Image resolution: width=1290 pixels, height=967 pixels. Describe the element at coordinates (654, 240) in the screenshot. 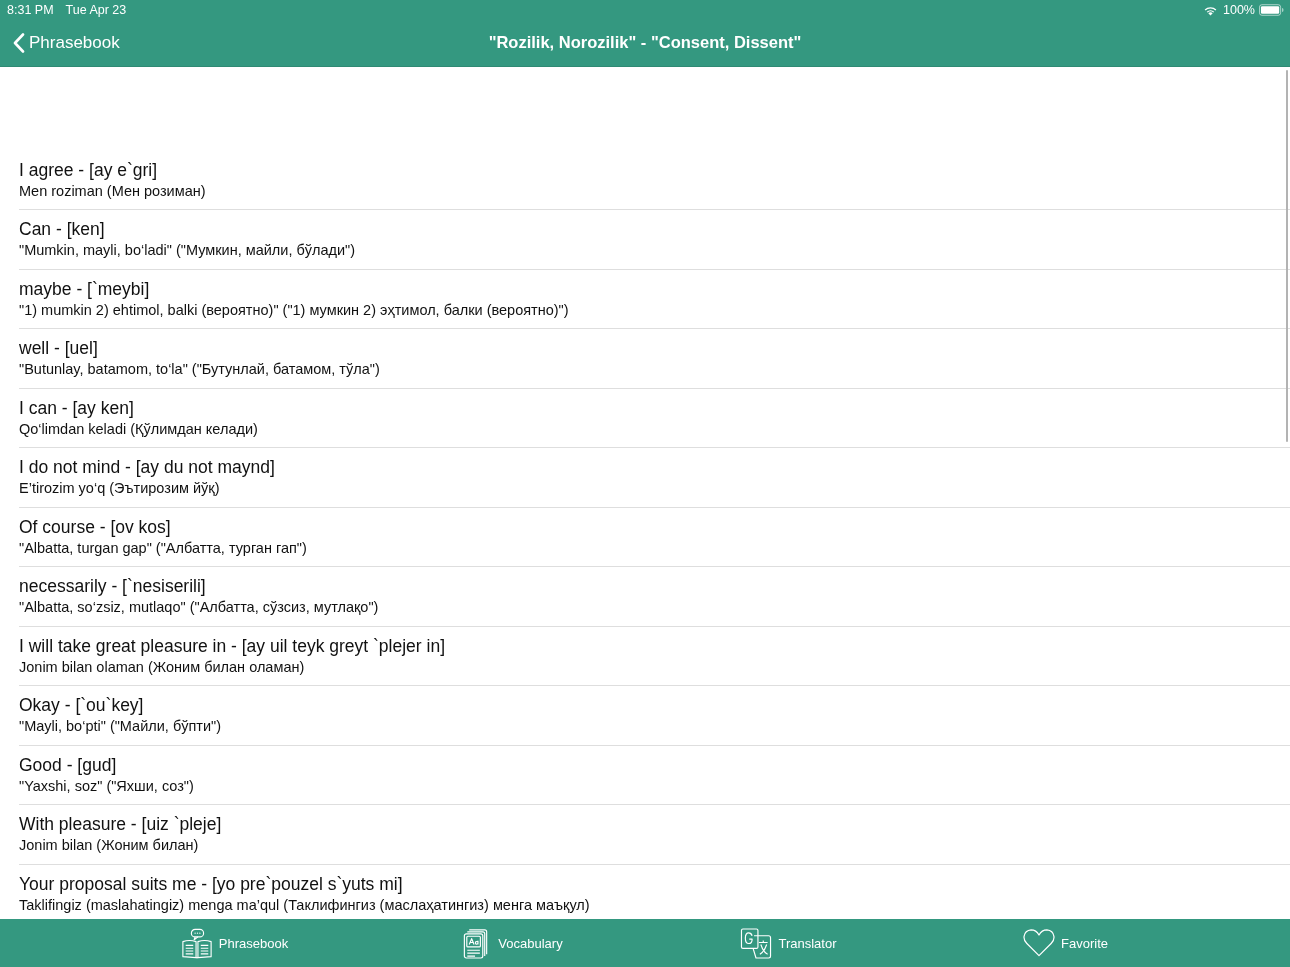

I see `phrase-row: Can - [ken] "Mumkin, mayli, bo‘ladi" ("Мумкин, майли, бўлади")` at that location.